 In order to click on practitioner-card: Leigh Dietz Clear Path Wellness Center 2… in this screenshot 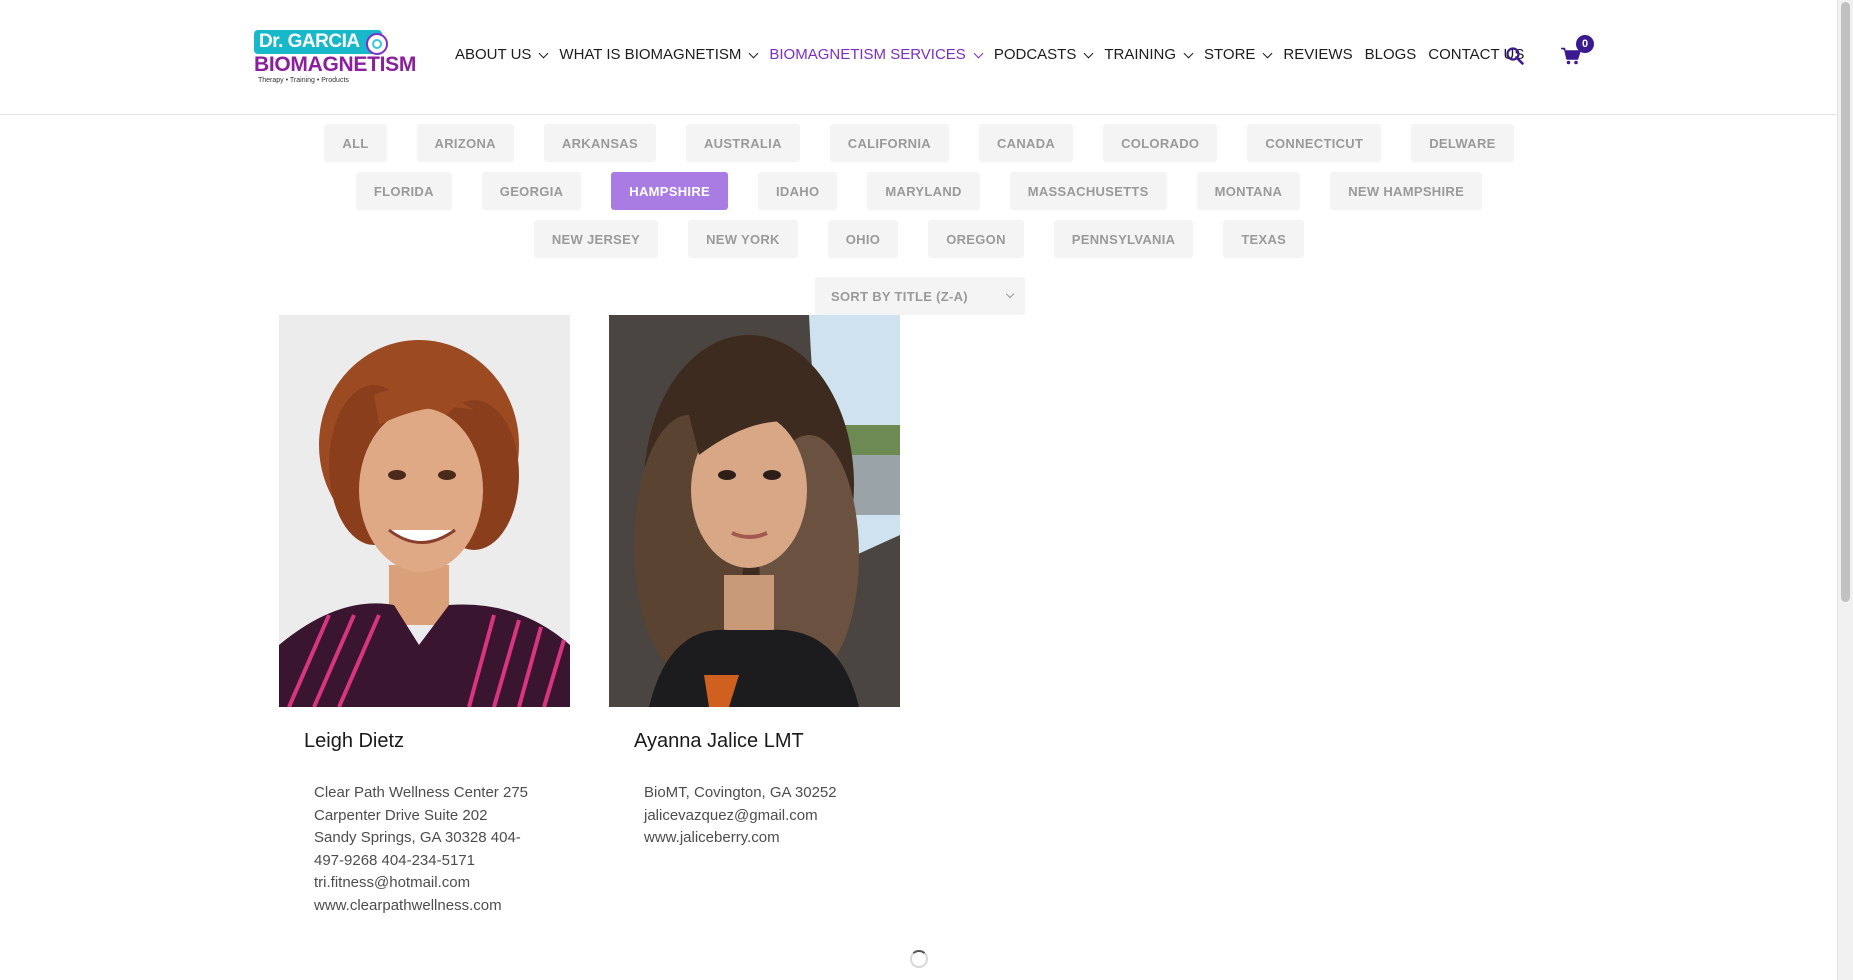, I will do `click(424, 614)`.